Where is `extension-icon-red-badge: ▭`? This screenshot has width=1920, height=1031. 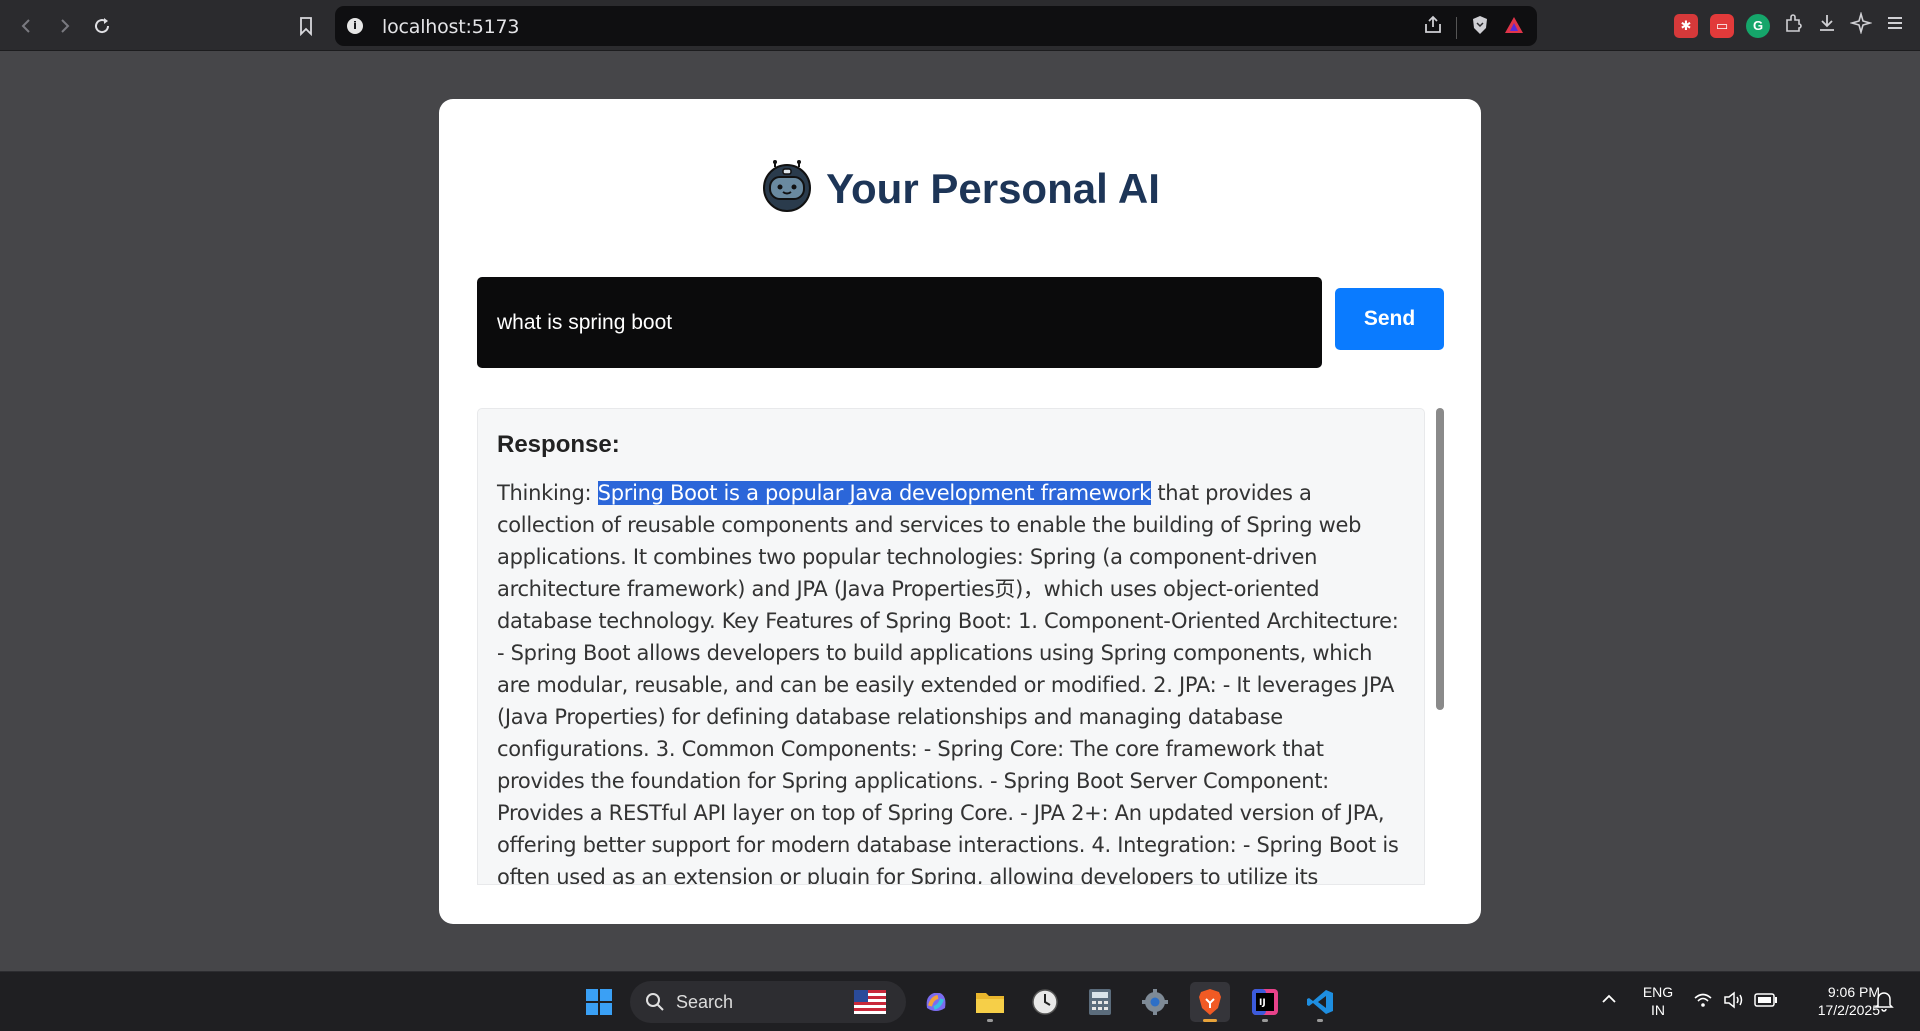 extension-icon-red-badge: ▭ is located at coordinates (1722, 25).